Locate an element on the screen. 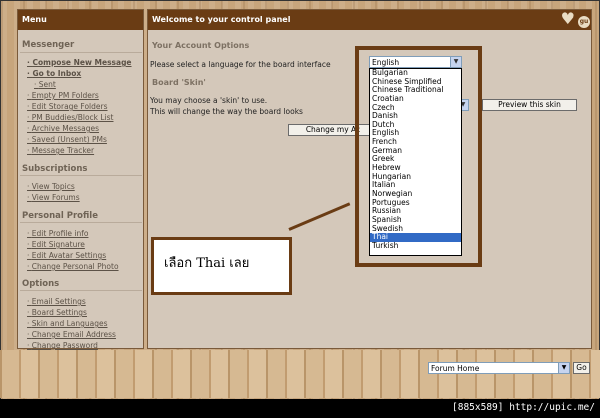  section-subscriptions: Subscriptions is located at coordinates (55, 169).